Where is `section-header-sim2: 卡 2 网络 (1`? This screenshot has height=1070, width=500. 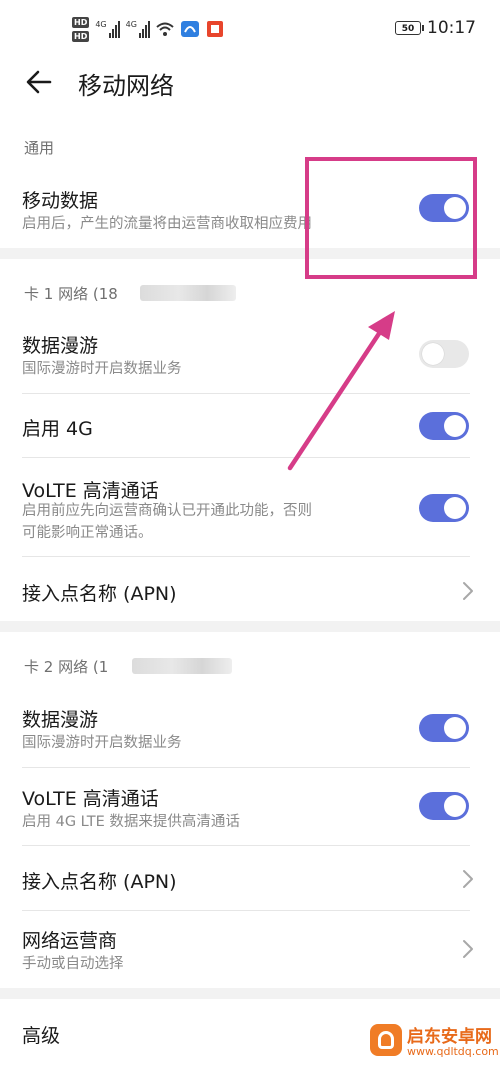 section-header-sim2: 卡 2 网络 (1 is located at coordinates (66, 667).